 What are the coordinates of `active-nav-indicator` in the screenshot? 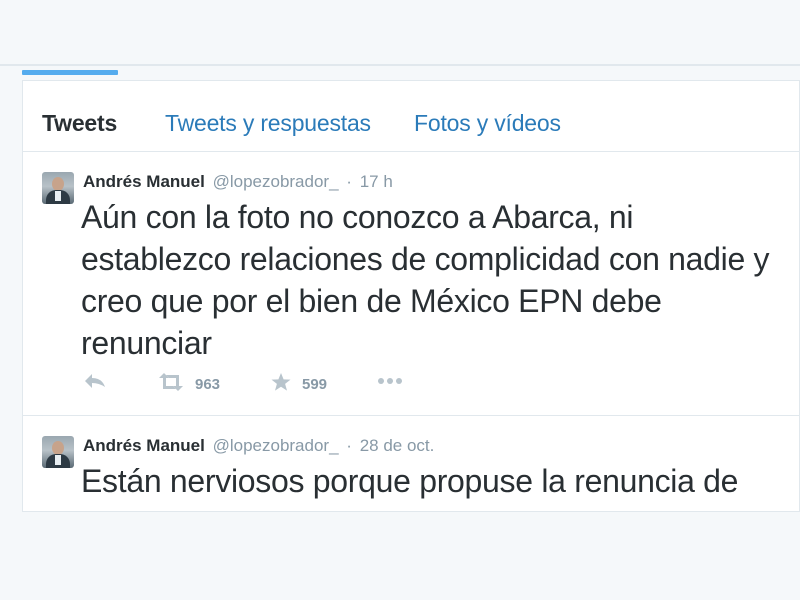 It's located at (70, 72).